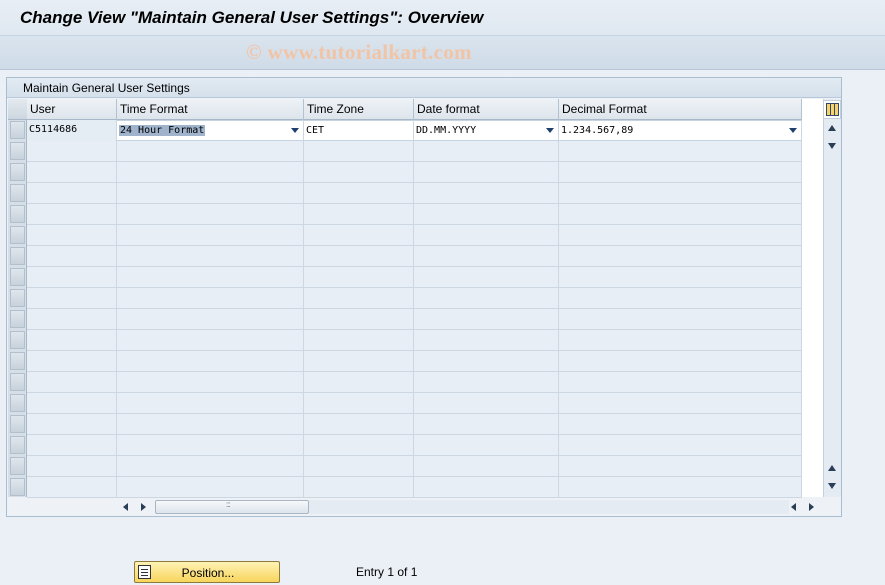 The width and height of the screenshot is (885, 585). I want to click on column-header-time-format: Time Format, so click(210, 109).